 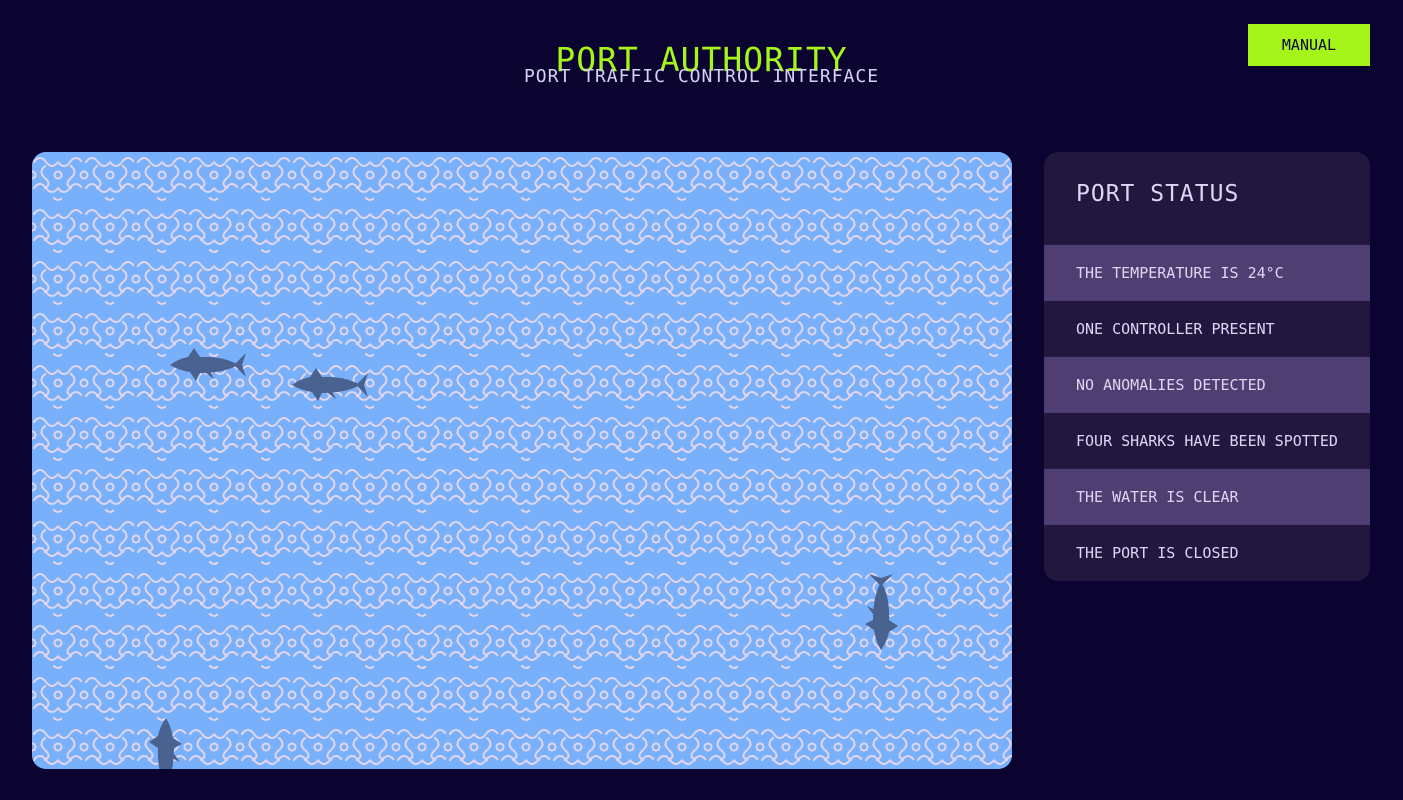 What do you see at coordinates (1309, 45) in the screenshot?
I see `manual-button: MANUAL` at bounding box center [1309, 45].